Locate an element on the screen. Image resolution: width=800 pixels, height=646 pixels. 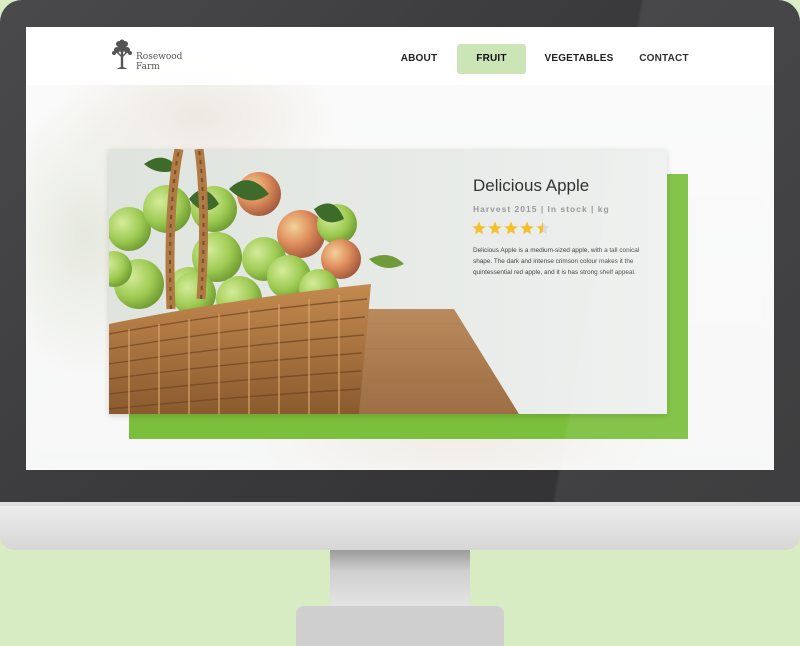
rating-stars is located at coordinates (519, 228).